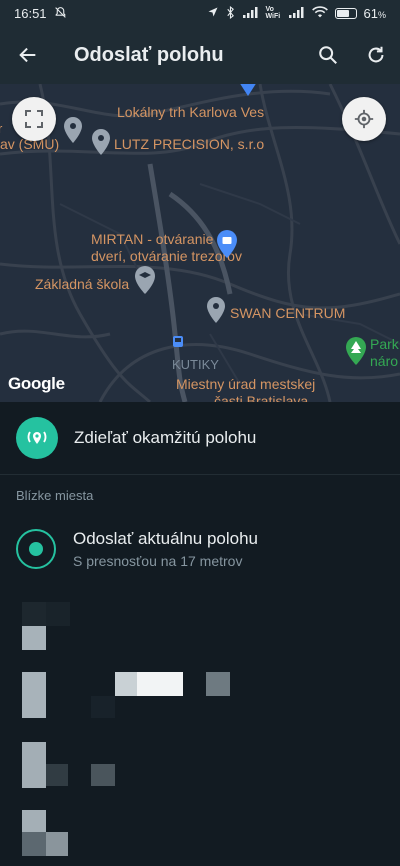 This screenshot has width=400, height=866. Describe the element at coordinates (287, 313) in the screenshot. I see `poi-label: SWAN CENTRUM` at that location.